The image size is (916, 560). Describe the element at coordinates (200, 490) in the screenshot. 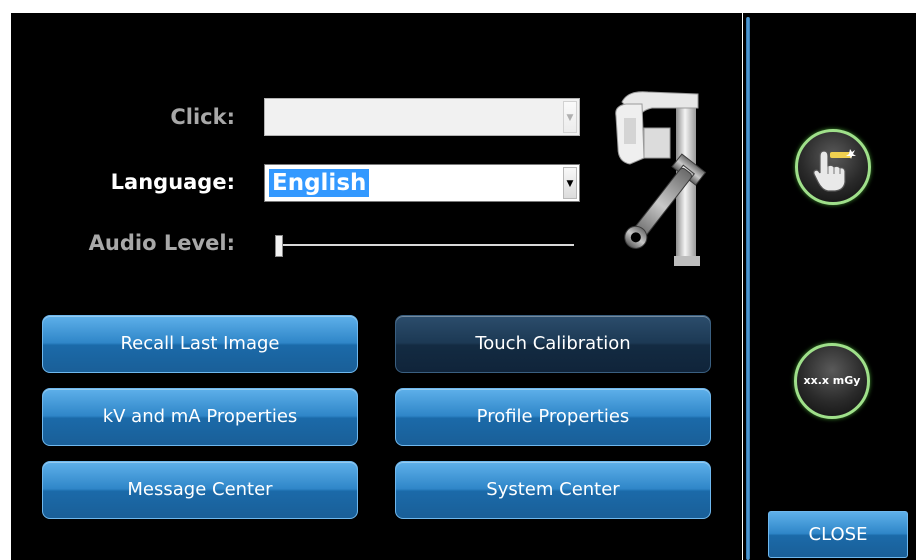

I see `message-center-button: Message Center` at that location.